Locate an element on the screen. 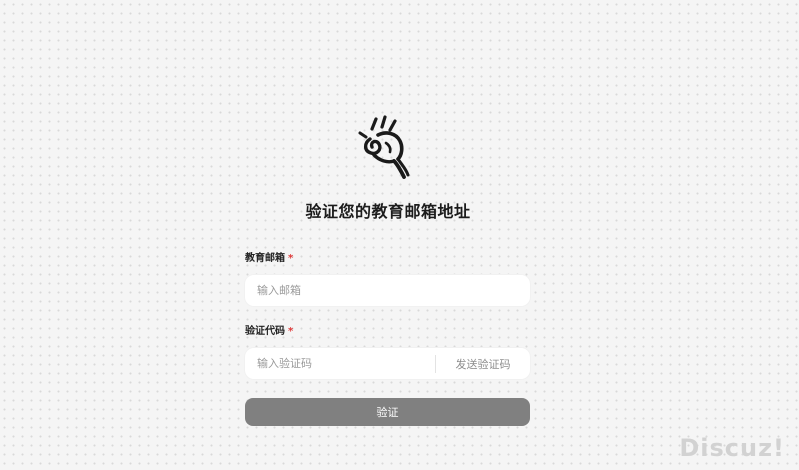 The height and width of the screenshot is (470, 799). watermark: Discuz! is located at coordinates (732, 448).